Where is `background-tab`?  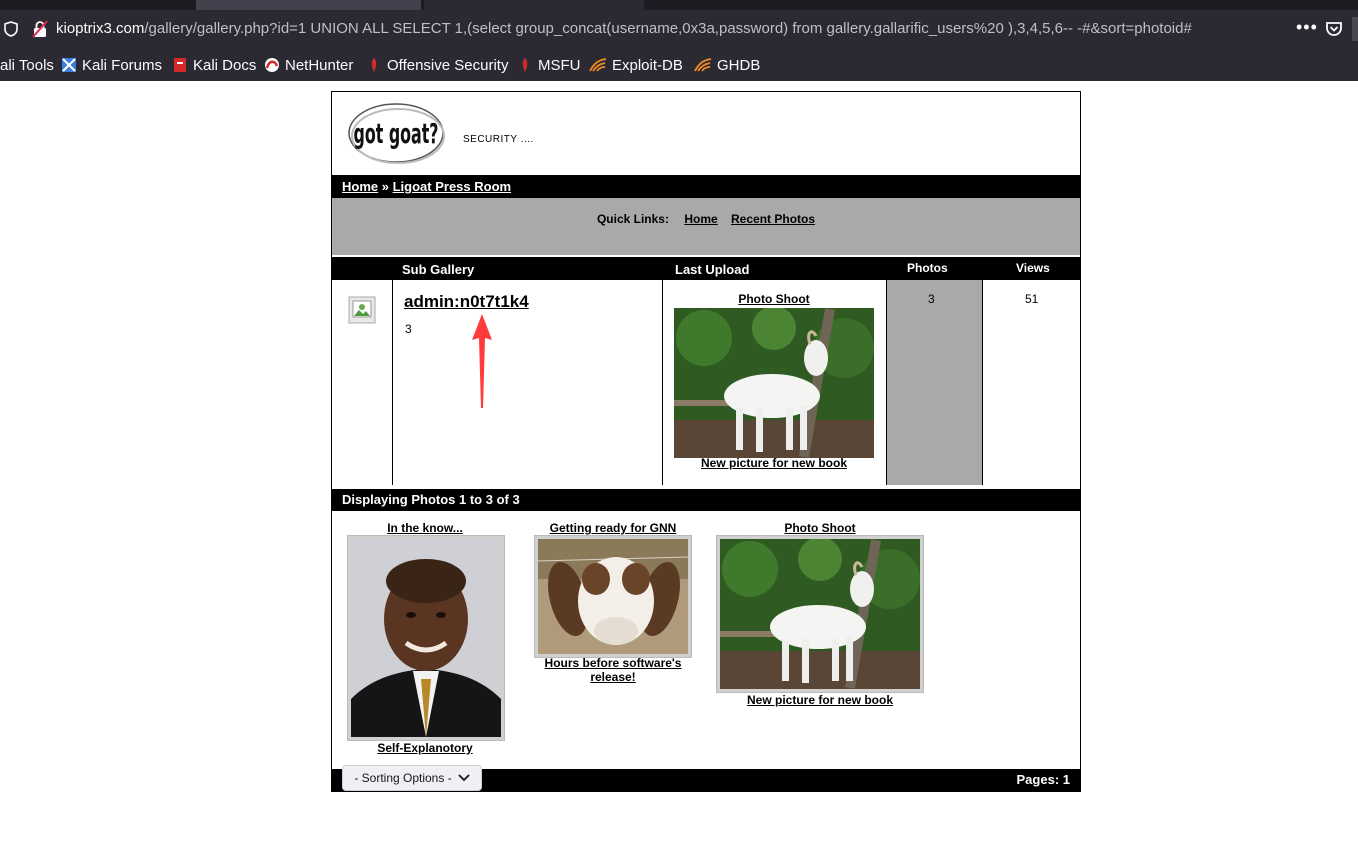 background-tab is located at coordinates (534, 5).